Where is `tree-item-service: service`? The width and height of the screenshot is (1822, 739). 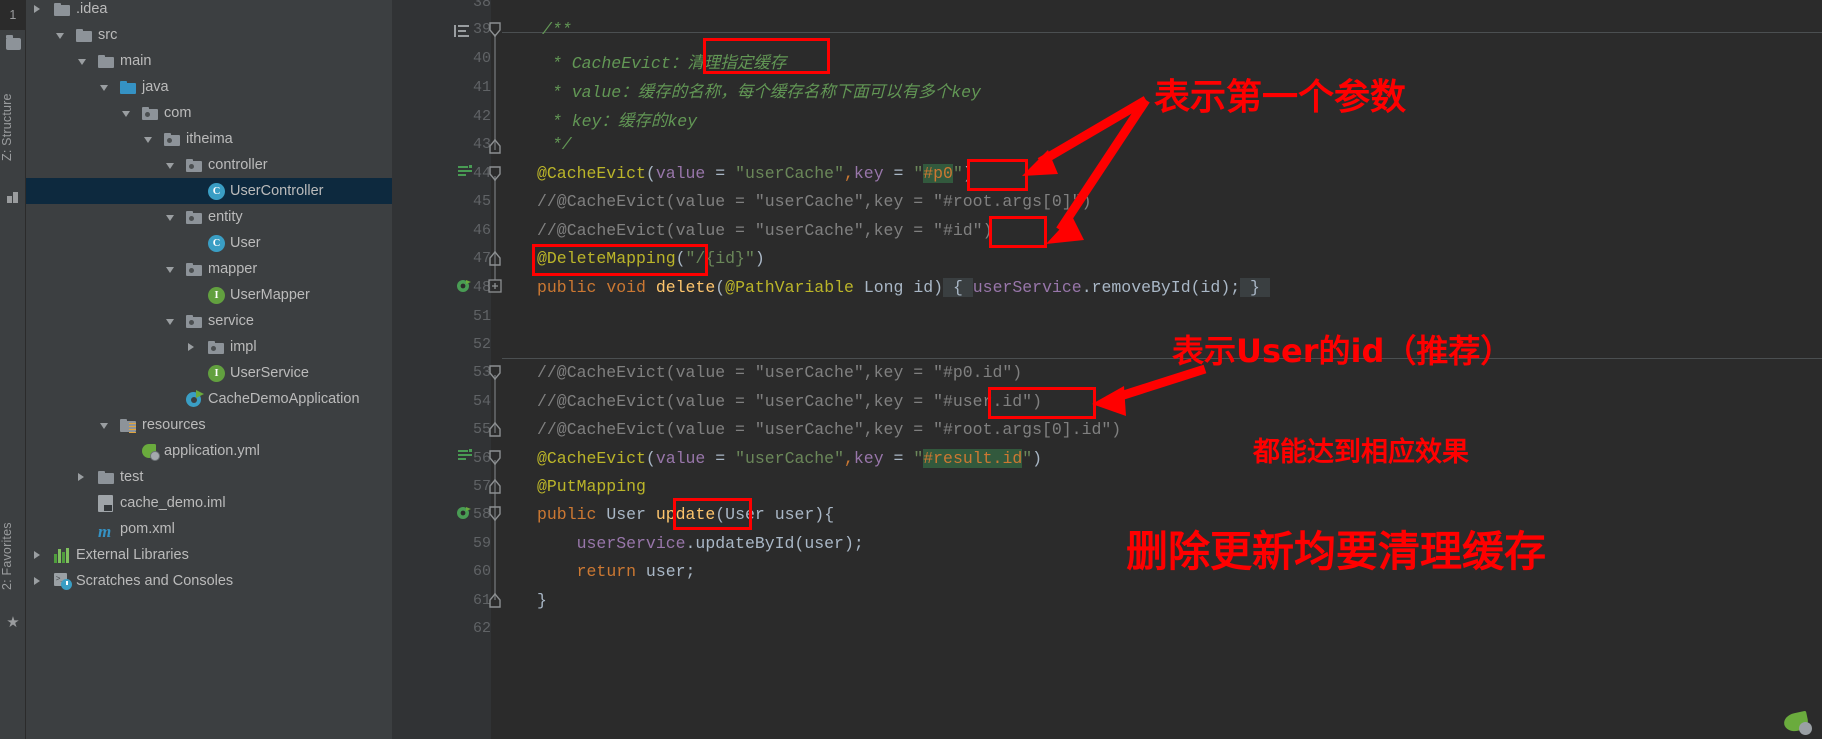 tree-item-service: service is located at coordinates (209, 321).